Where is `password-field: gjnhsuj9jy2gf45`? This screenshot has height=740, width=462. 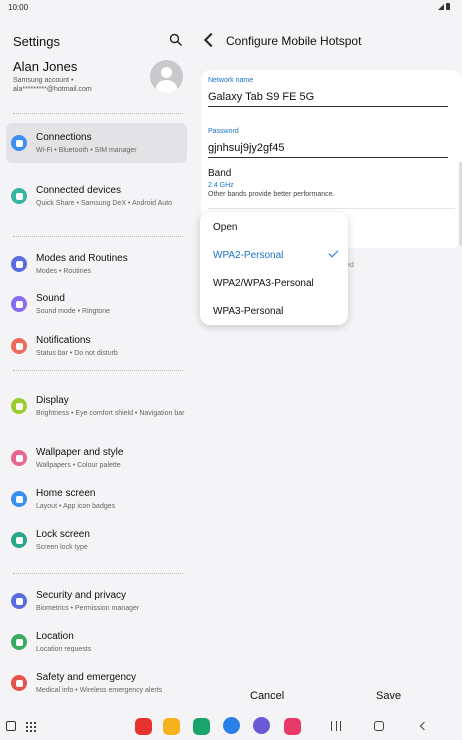 password-field: gjnhsuj9jy2gf45 is located at coordinates (246, 148).